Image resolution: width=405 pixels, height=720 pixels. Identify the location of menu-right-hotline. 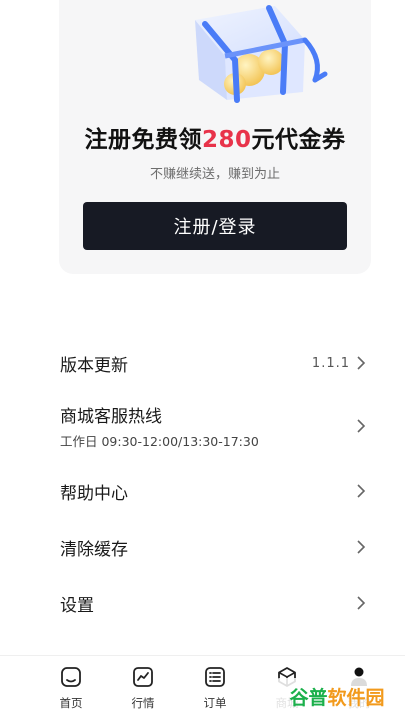
(361, 426).